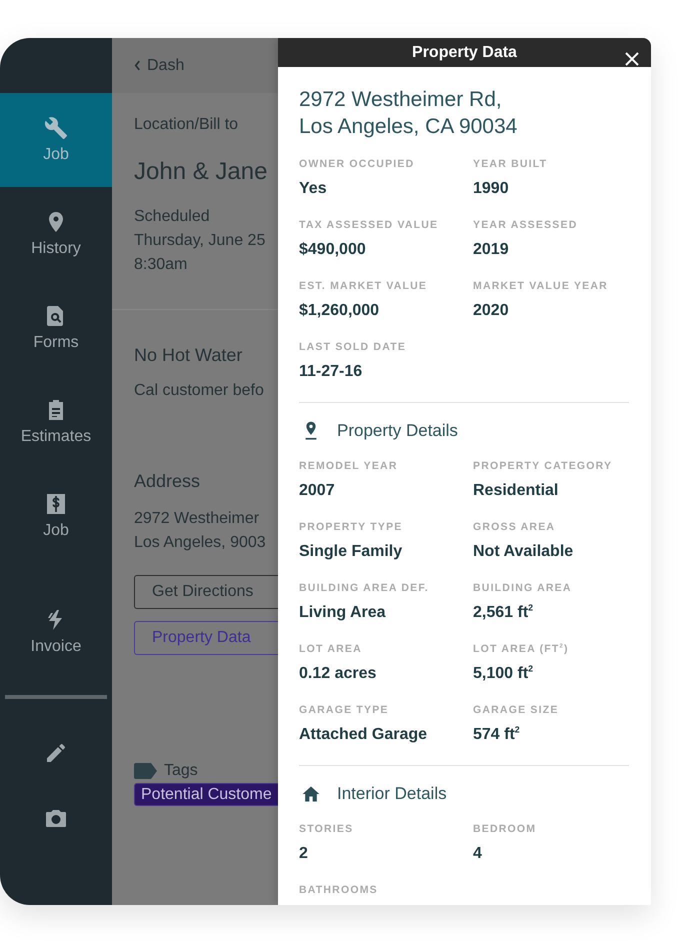 Image resolution: width=680 pixels, height=945 pixels. I want to click on house-icon, so click(311, 794).